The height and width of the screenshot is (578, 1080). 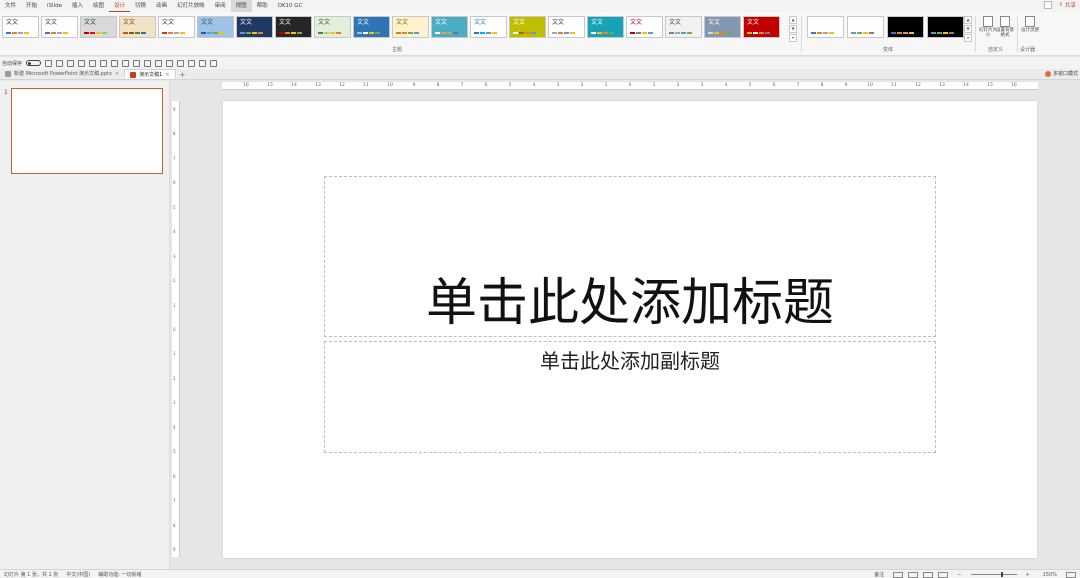 What do you see at coordinates (959, 575) in the screenshot?
I see `zoom-out-icon: −` at bounding box center [959, 575].